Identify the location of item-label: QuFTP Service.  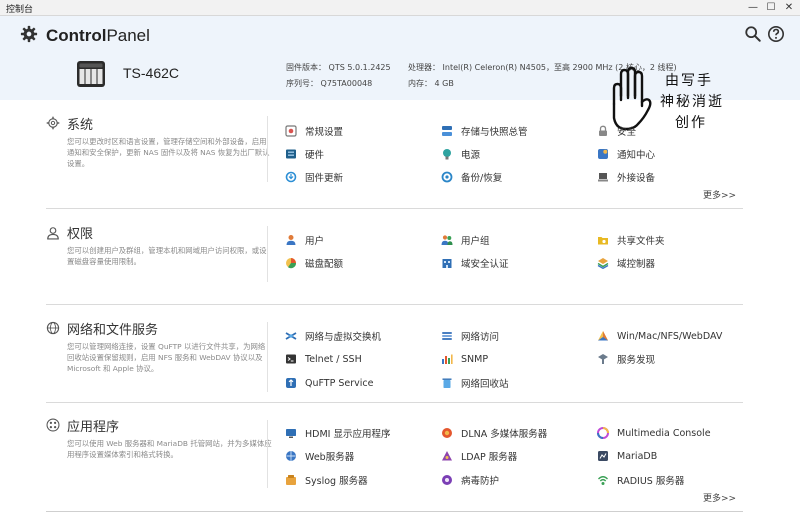
(339, 383).